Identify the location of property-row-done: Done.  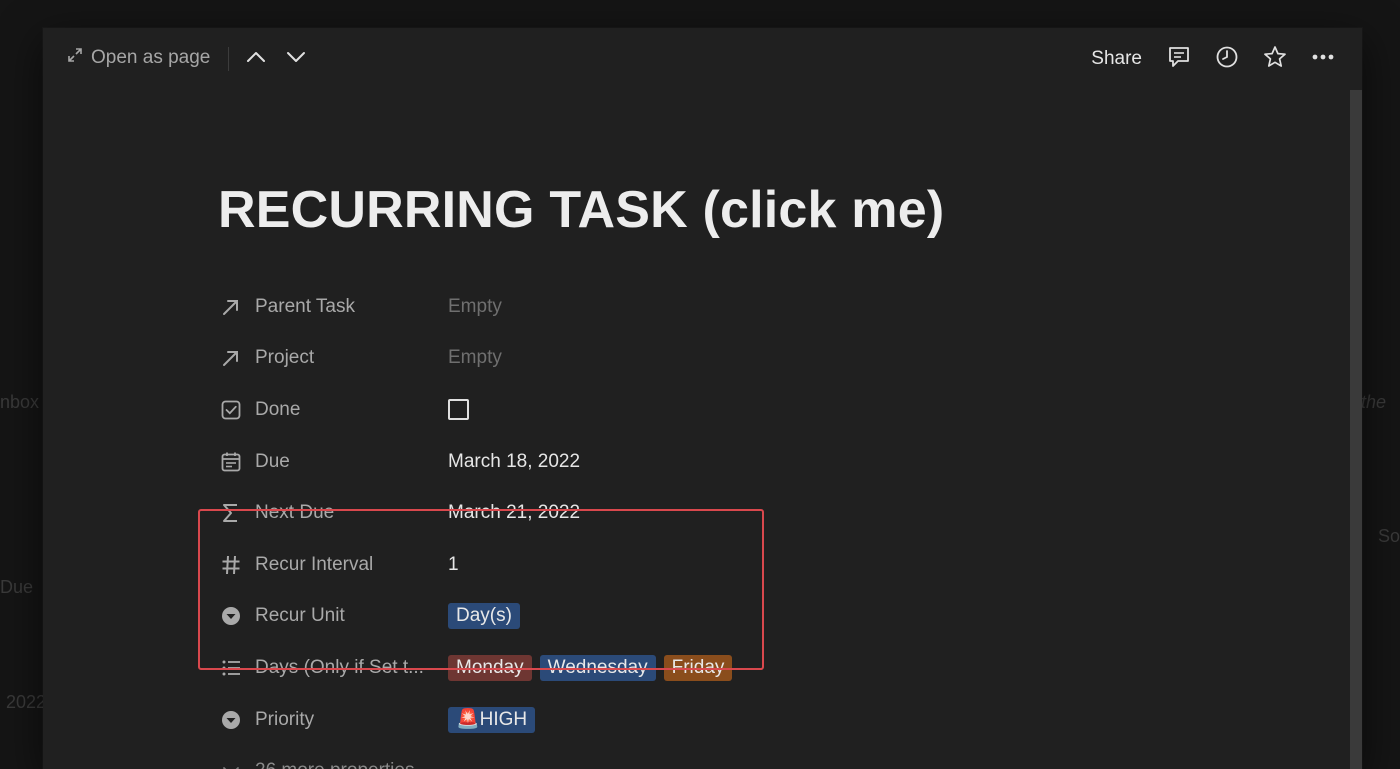
(669, 410).